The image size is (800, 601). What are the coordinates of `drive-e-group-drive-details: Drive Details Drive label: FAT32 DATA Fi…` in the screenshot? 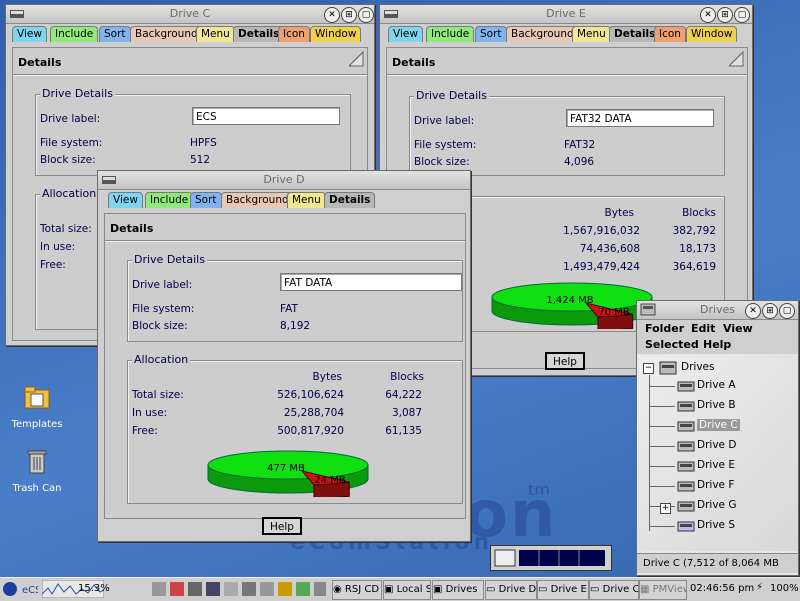 It's located at (567, 132).